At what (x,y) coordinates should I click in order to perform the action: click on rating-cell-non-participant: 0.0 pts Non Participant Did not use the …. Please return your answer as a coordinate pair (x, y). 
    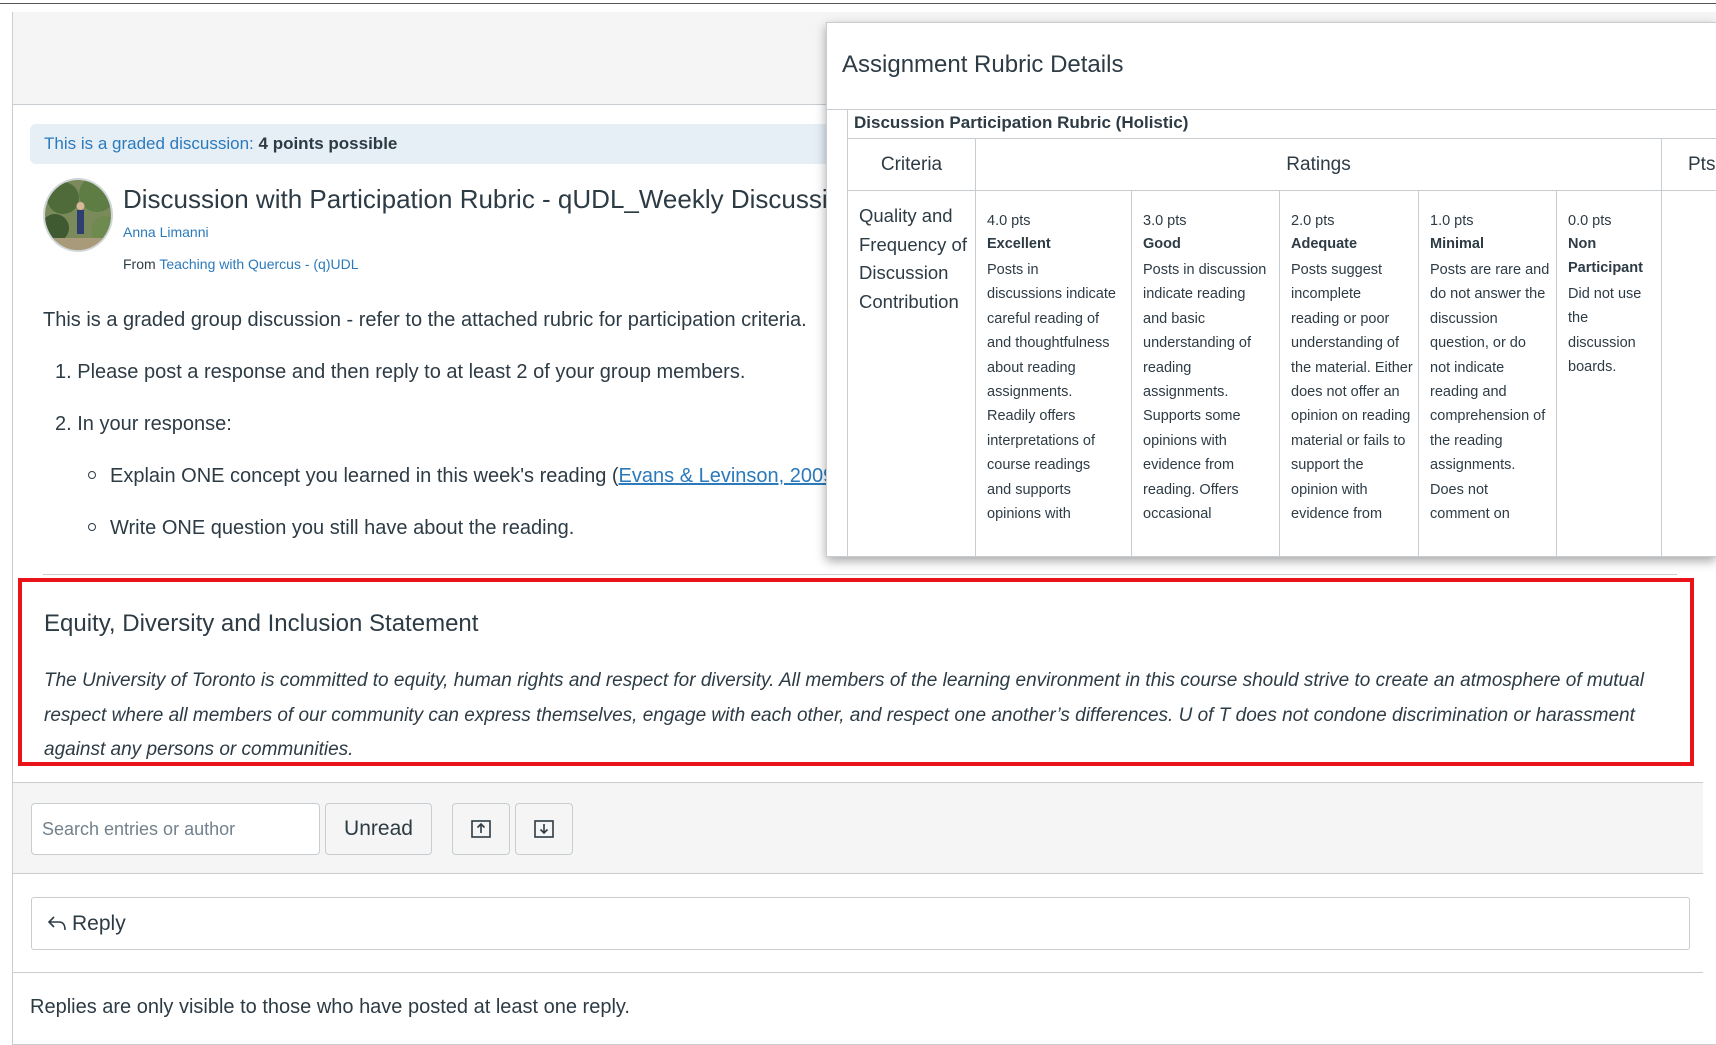
    Looking at the image, I should click on (1608, 373).